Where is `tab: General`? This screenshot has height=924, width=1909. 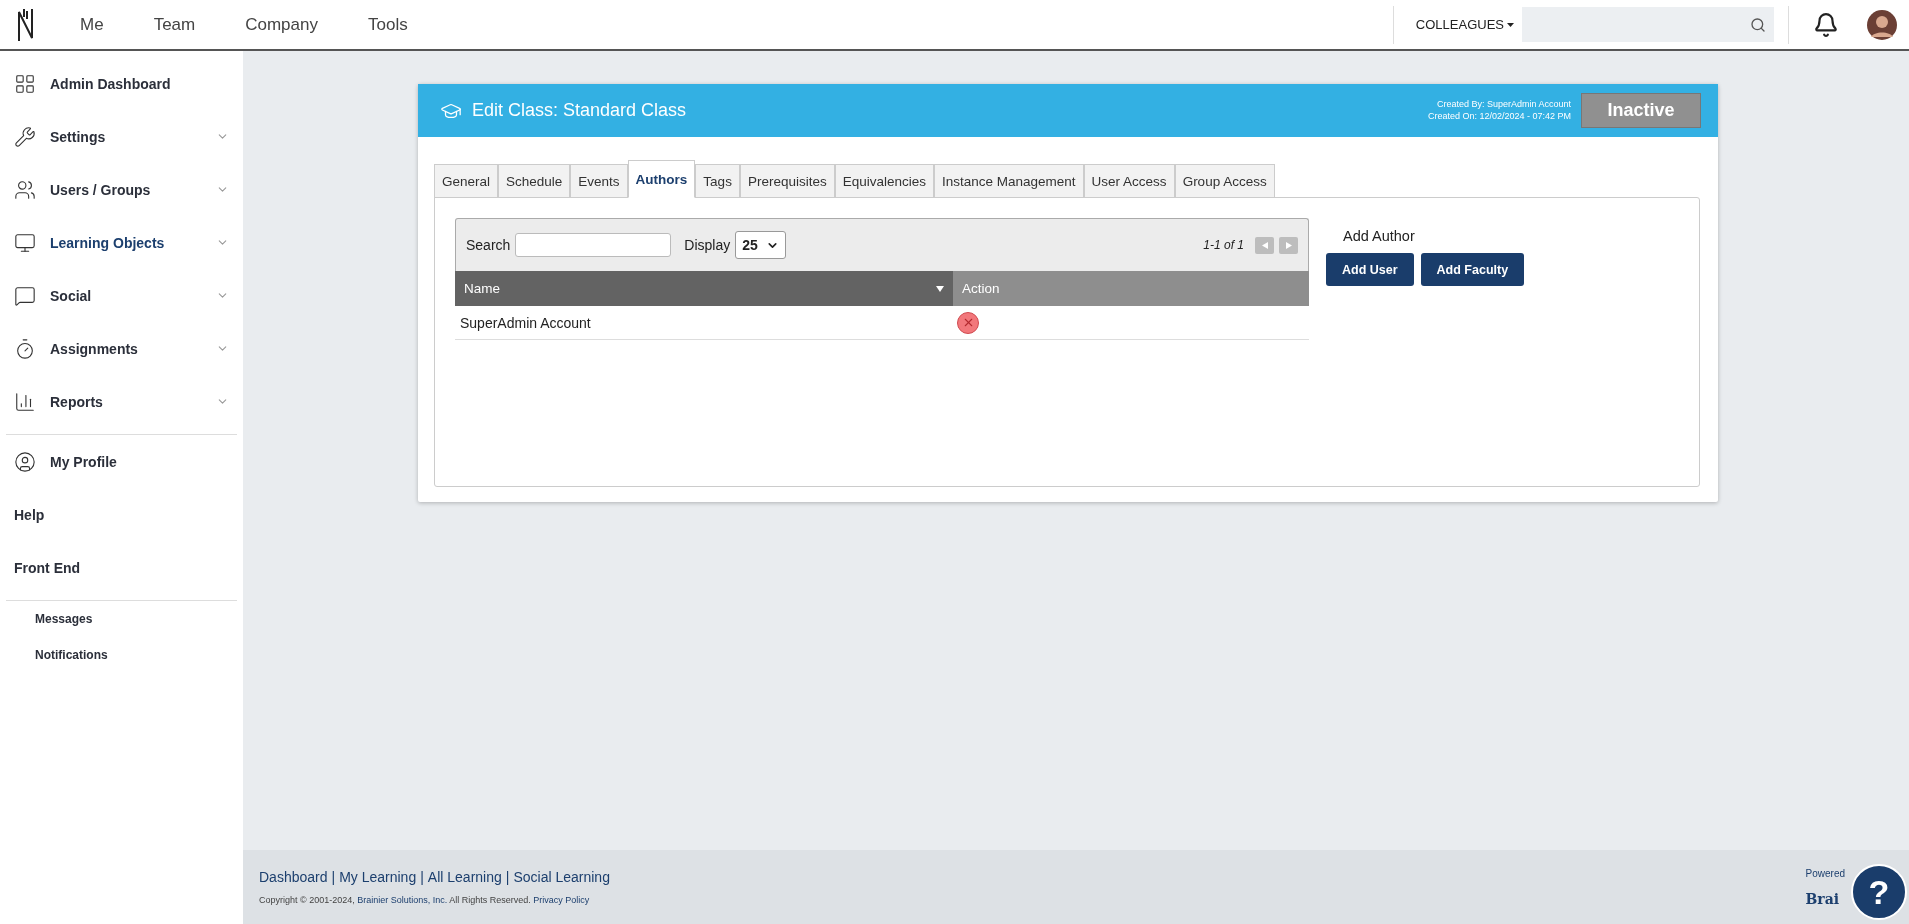
tab: General is located at coordinates (466, 181).